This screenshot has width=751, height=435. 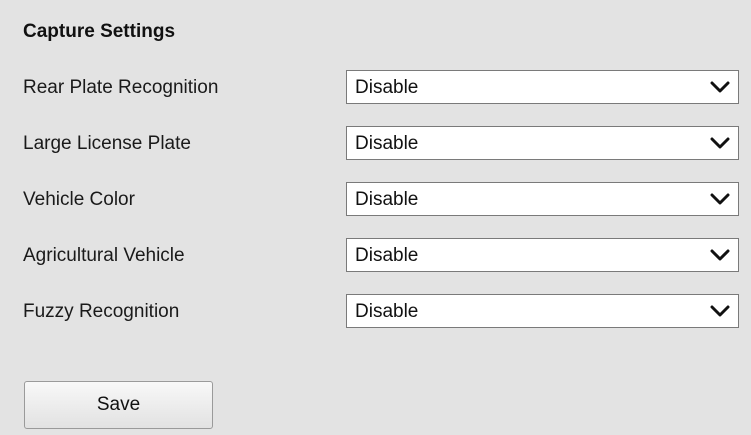 I want to click on setting-label: Fuzzy Recognition, so click(x=101, y=311).